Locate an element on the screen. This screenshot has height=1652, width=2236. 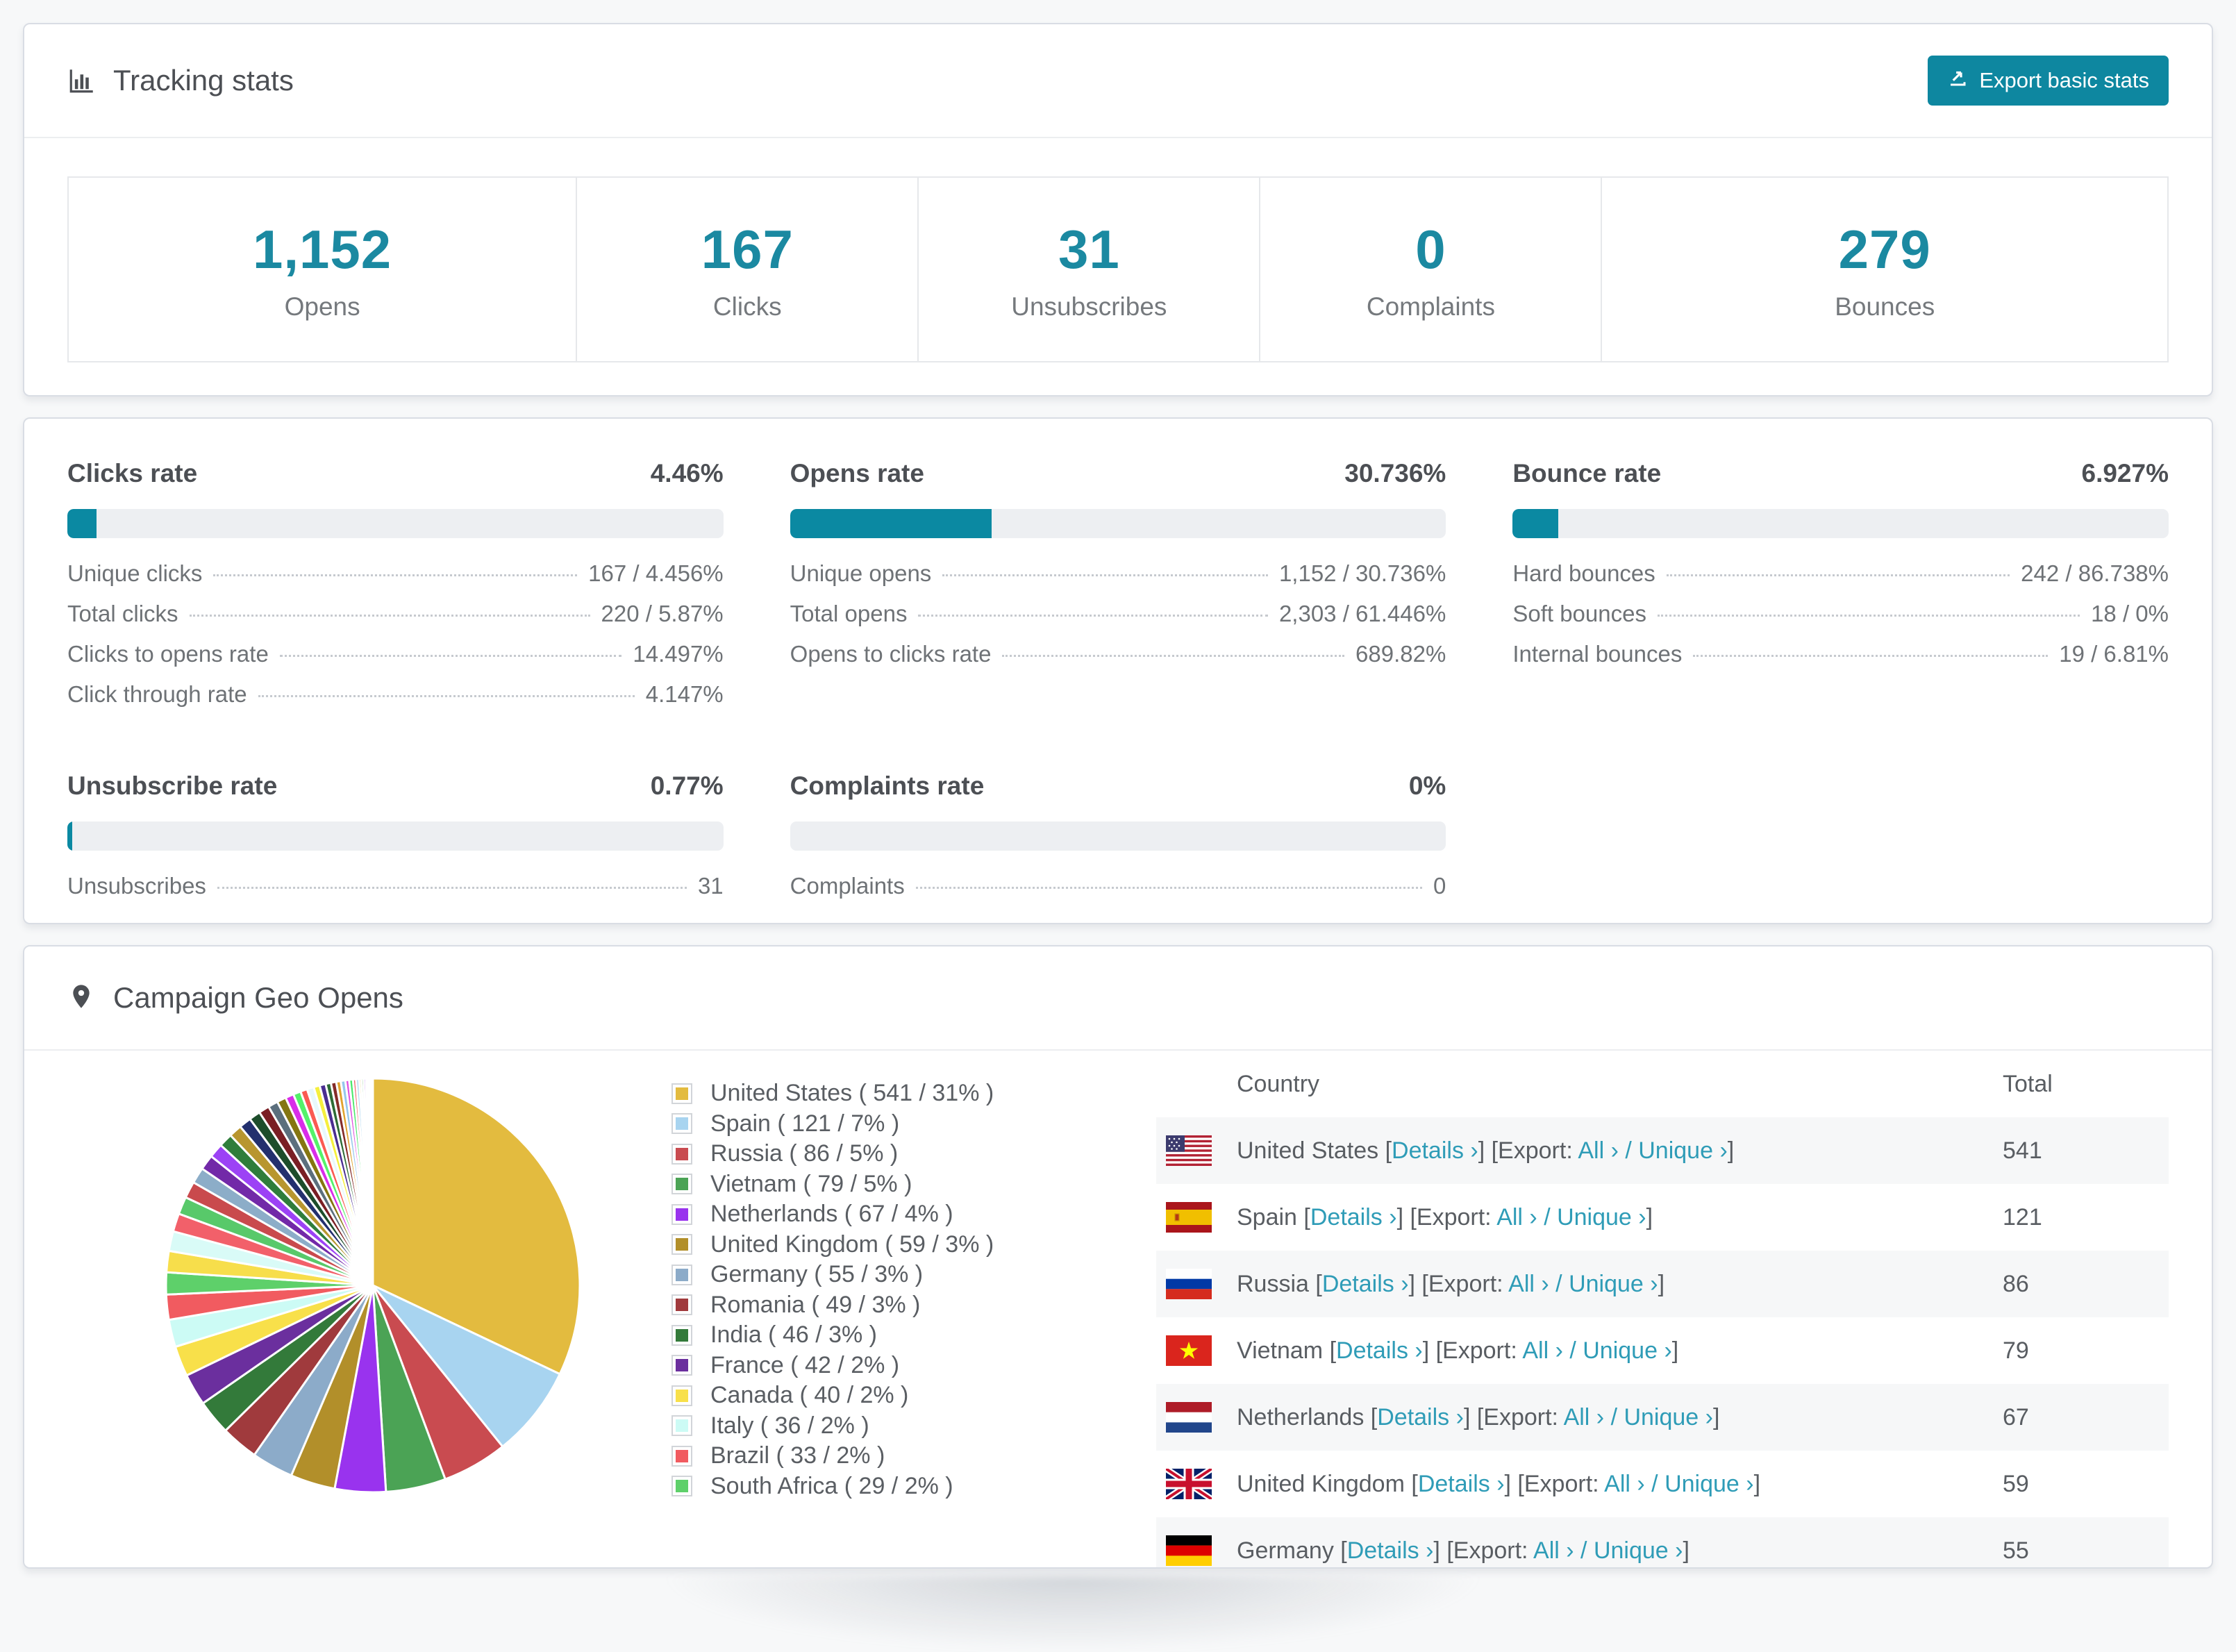
total-cell: 55 is located at coordinates (2016, 1550).